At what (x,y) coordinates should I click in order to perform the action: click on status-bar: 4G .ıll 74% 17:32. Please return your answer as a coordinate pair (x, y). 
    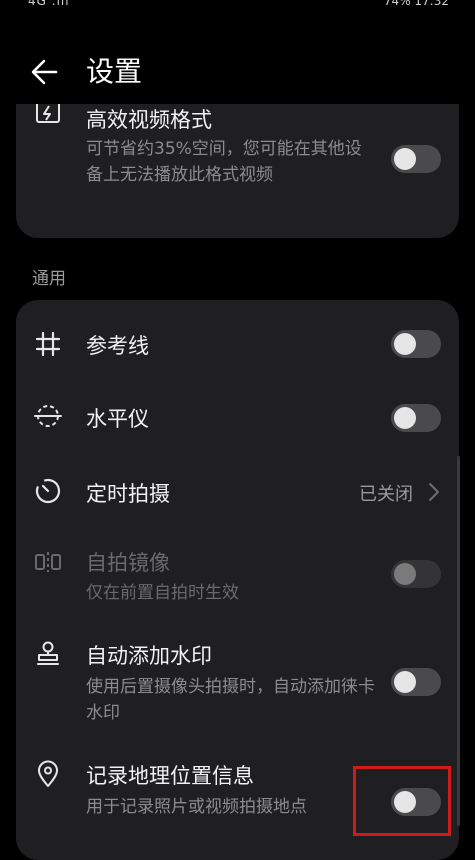
    Looking at the image, I should click on (237, 6).